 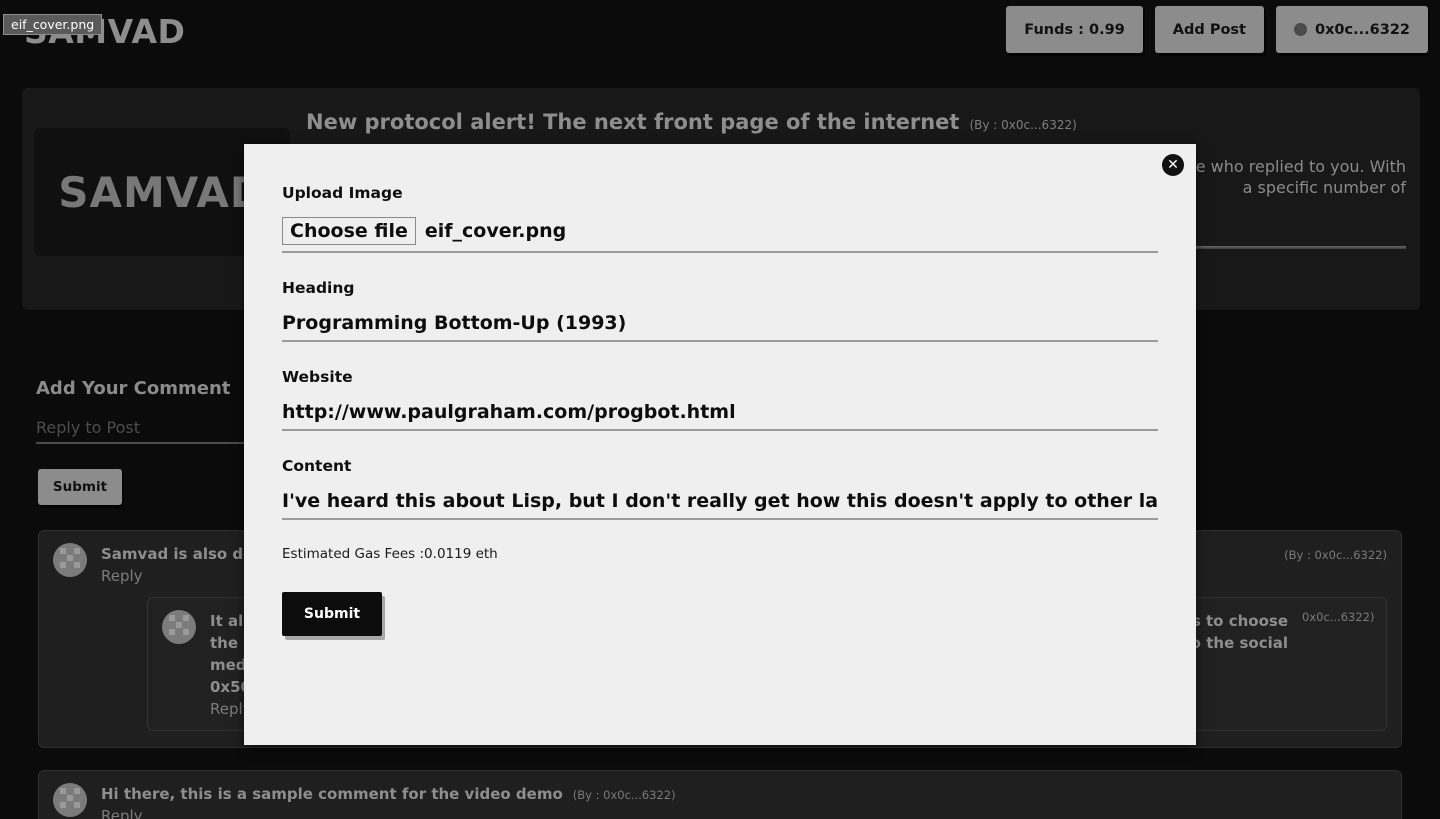 I want to click on top-bar: SAMVAD Funds : 0.99 Add Post 0x0c...6322, so click(x=720, y=30).